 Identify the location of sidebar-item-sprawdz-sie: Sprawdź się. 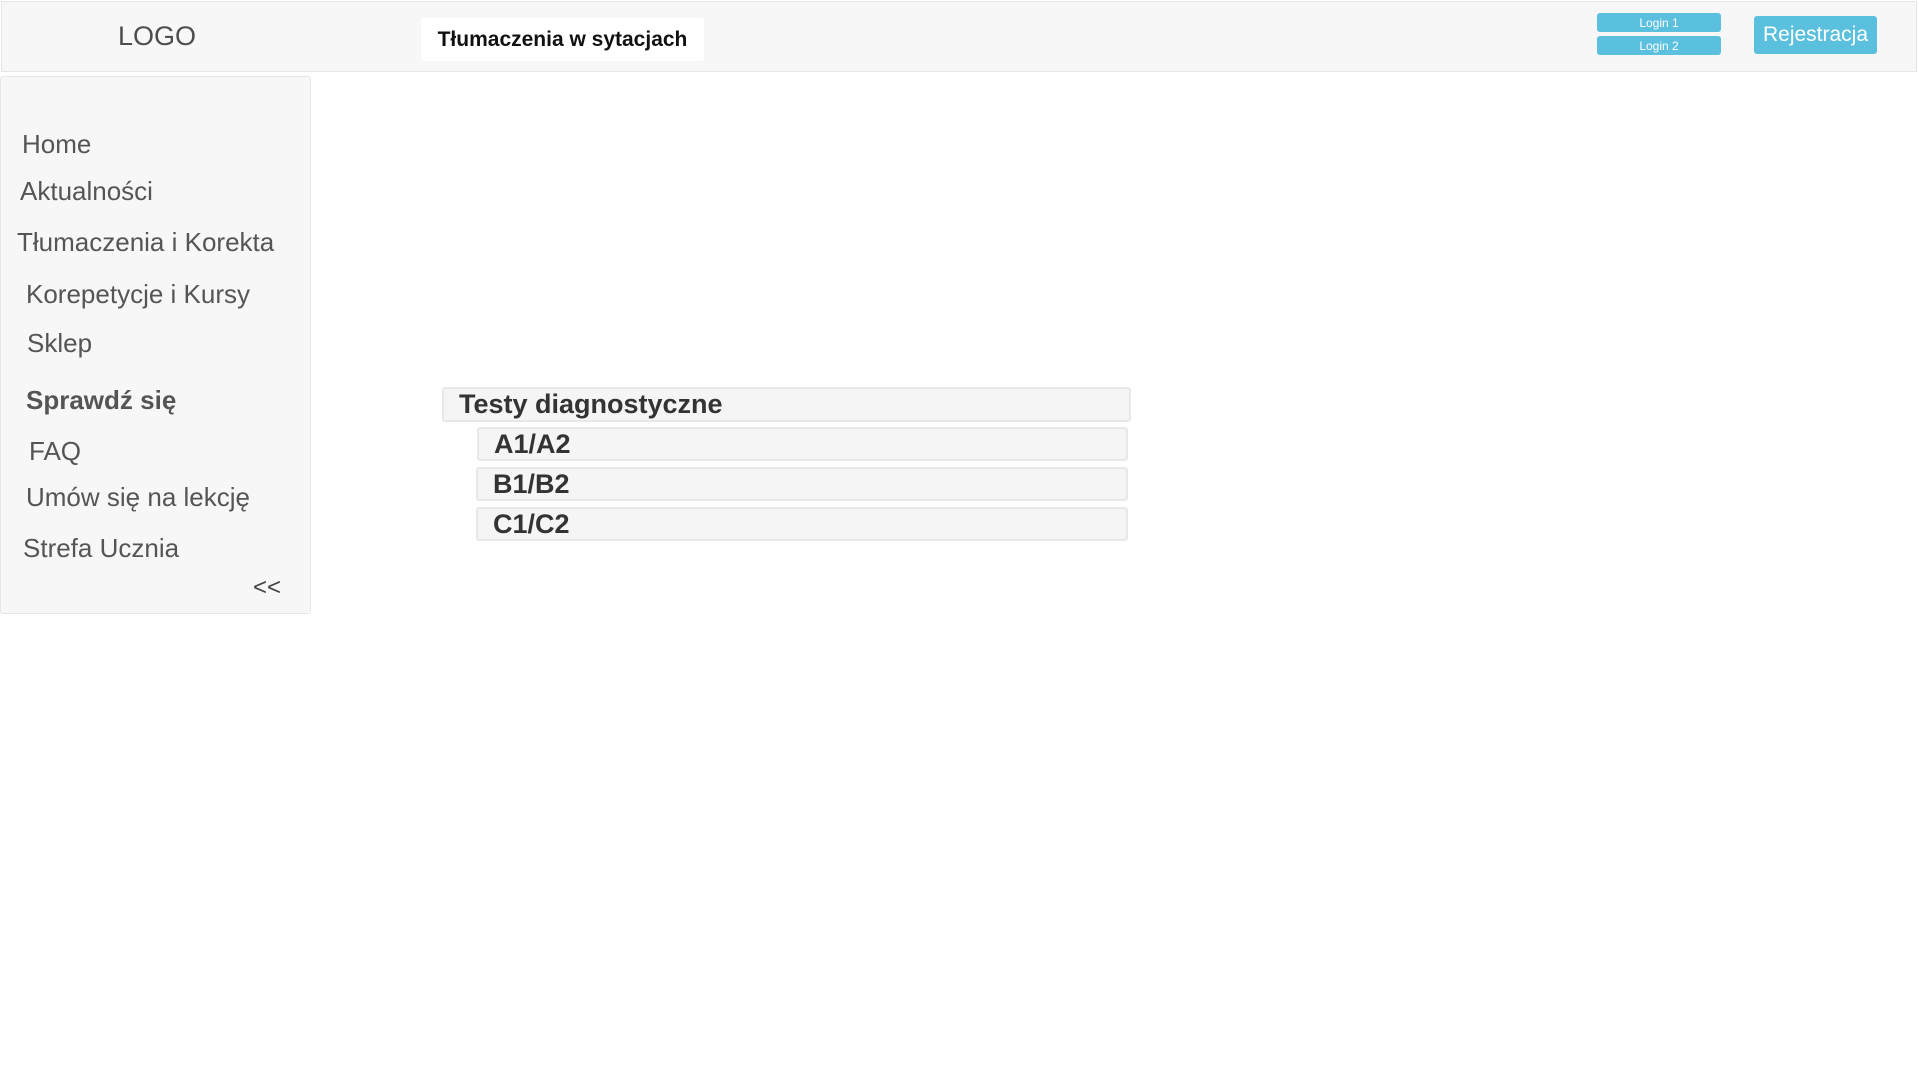
(101, 400).